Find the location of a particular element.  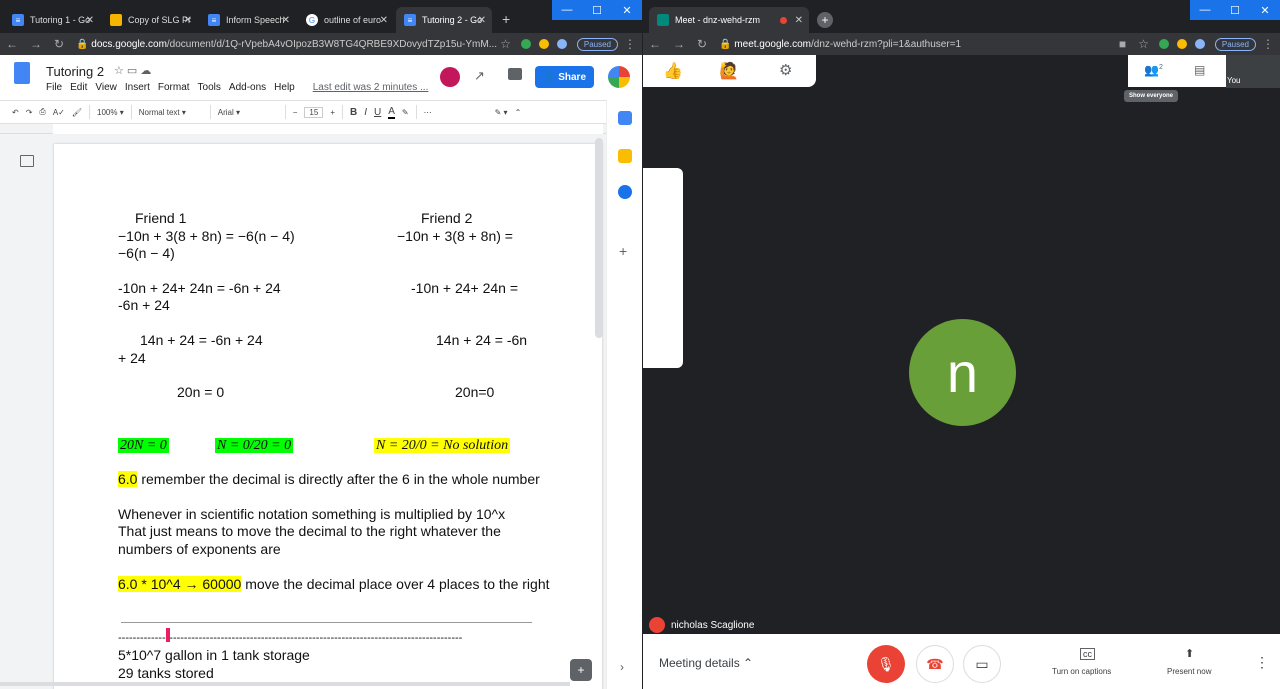

menu-help: Help is located at coordinates (284, 87).